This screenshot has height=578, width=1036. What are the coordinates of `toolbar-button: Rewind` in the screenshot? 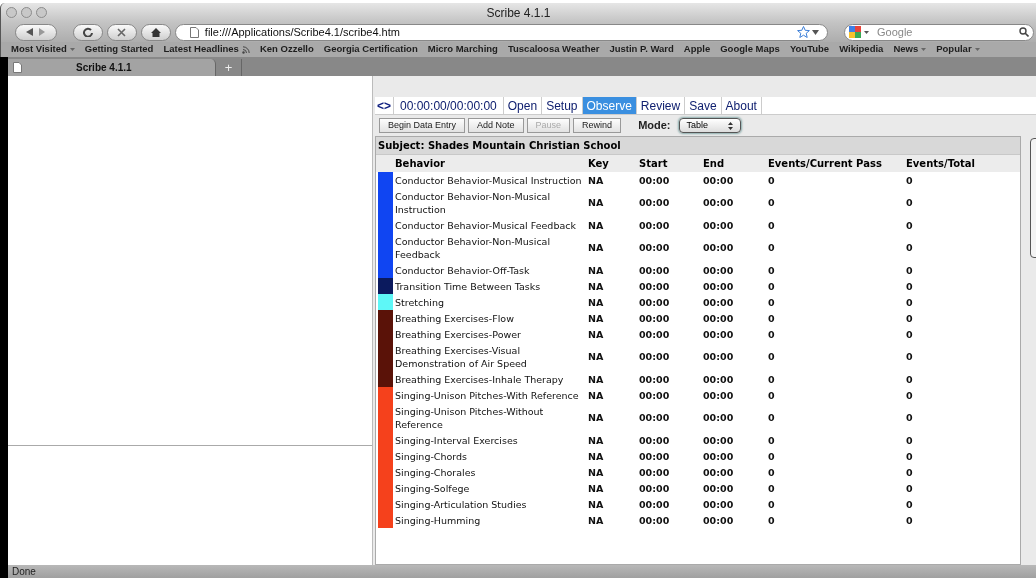 It's located at (597, 125).